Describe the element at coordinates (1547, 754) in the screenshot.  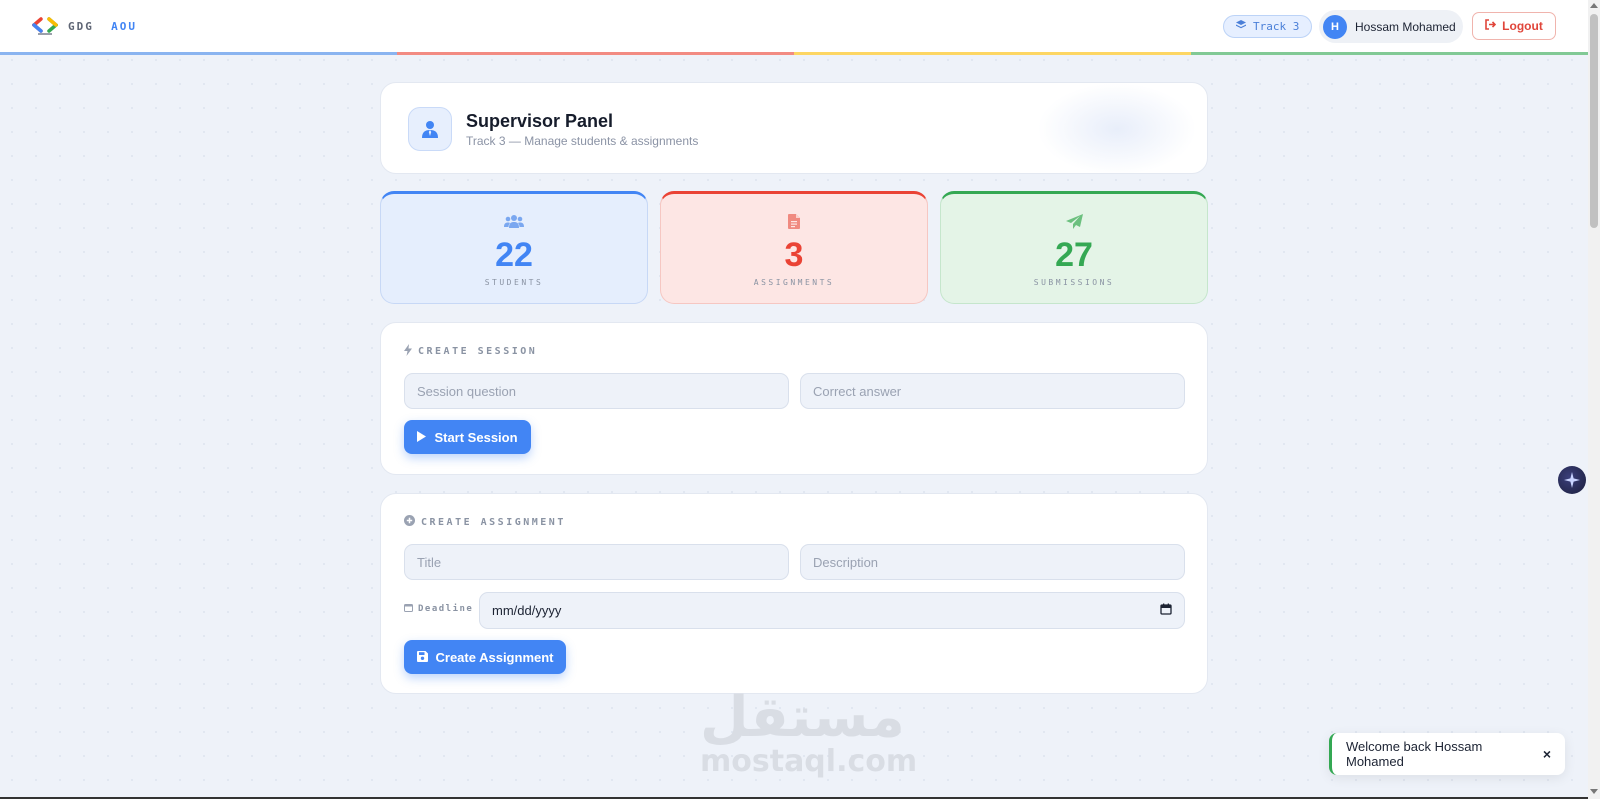
I see `toast-close-button: ×` at that location.